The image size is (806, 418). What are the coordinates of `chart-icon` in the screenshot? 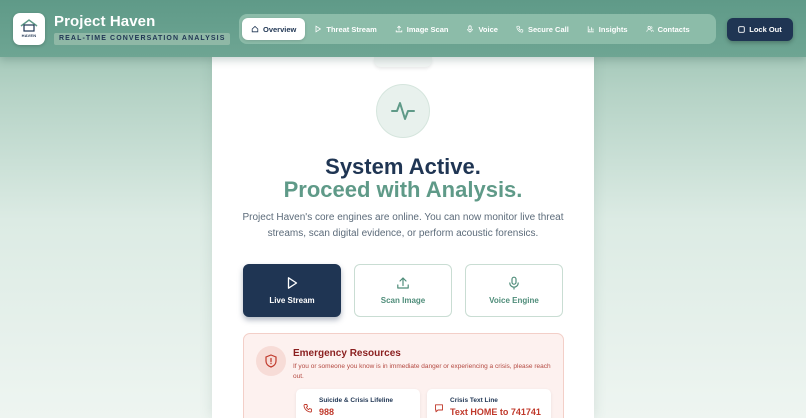 It's located at (590, 29).